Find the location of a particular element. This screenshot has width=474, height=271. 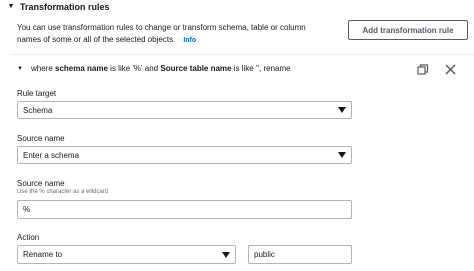

source-name-input: % is located at coordinates (184, 209).